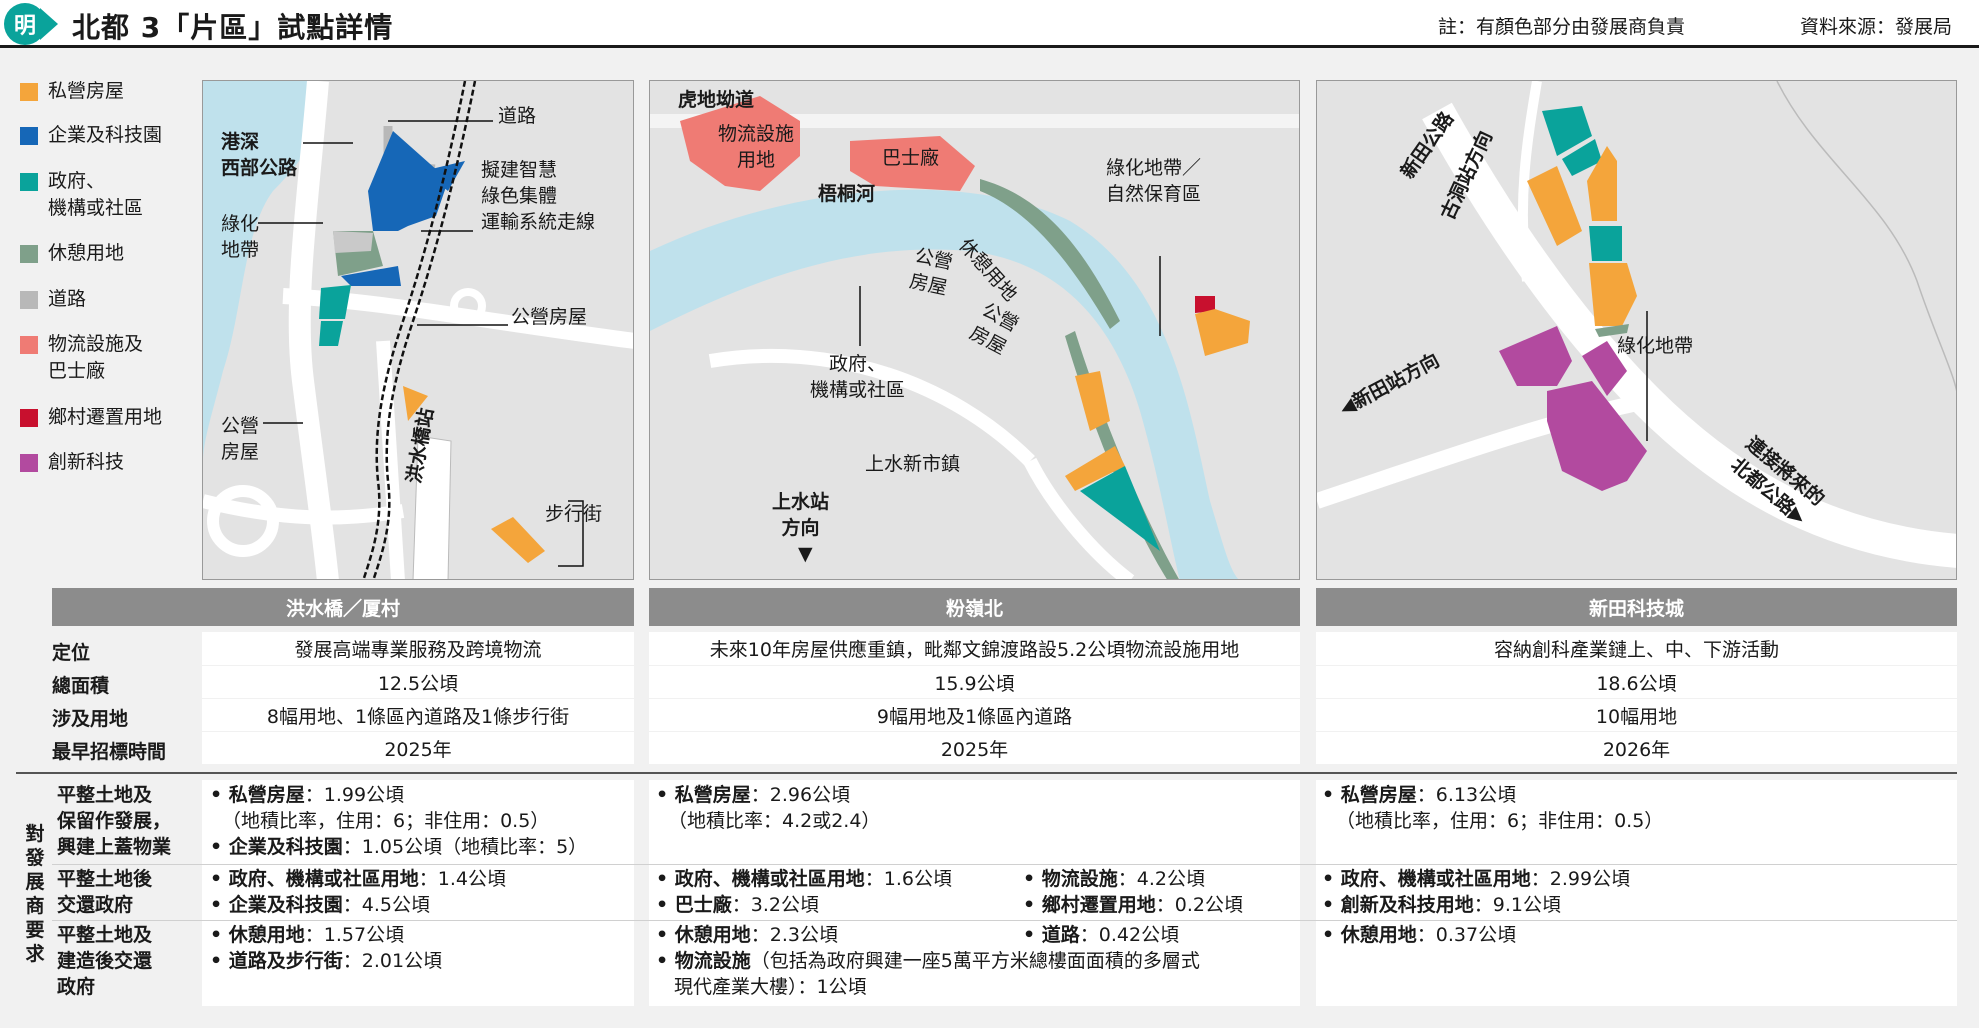  I want to click on req-item-detail: 現代產業大樓）：1公頃, so click(770, 987).